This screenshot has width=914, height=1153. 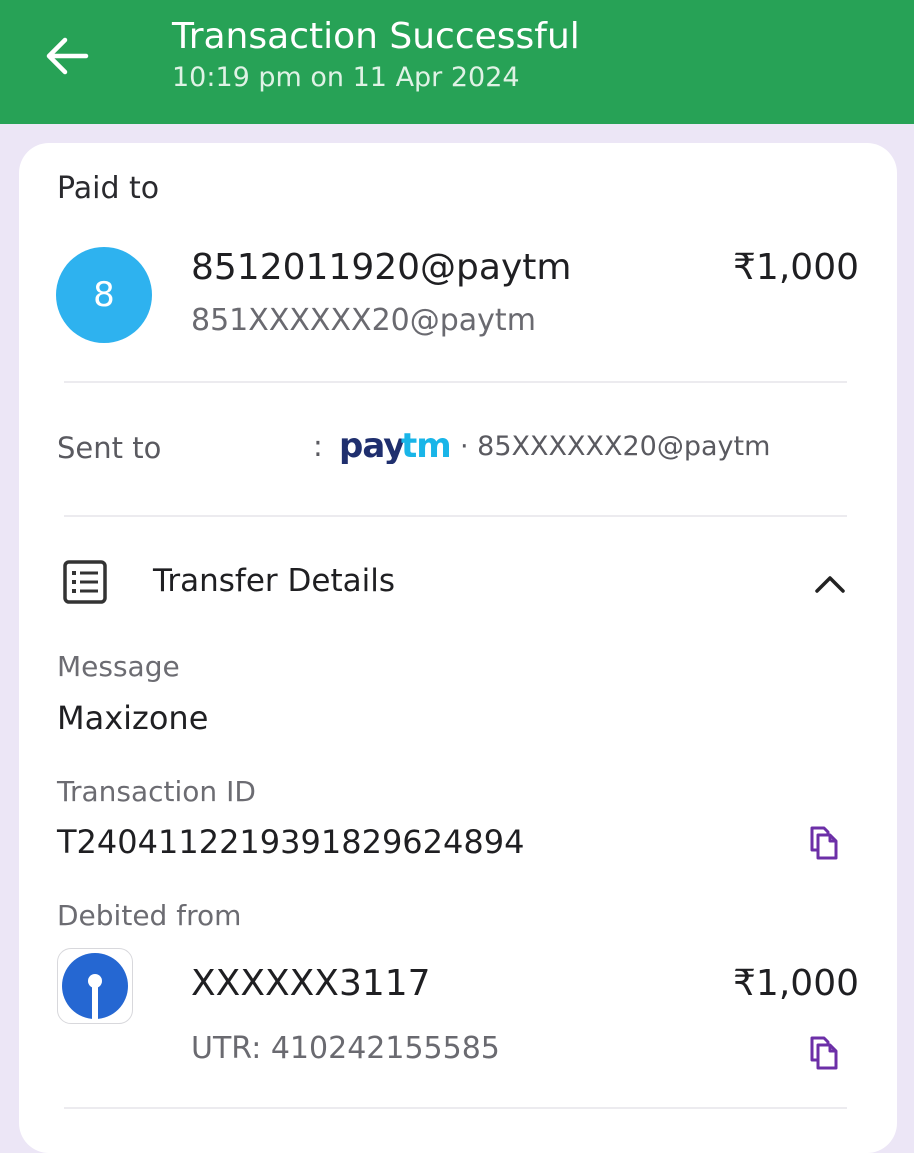 I want to click on message-value: Maxizone, so click(x=133, y=718).